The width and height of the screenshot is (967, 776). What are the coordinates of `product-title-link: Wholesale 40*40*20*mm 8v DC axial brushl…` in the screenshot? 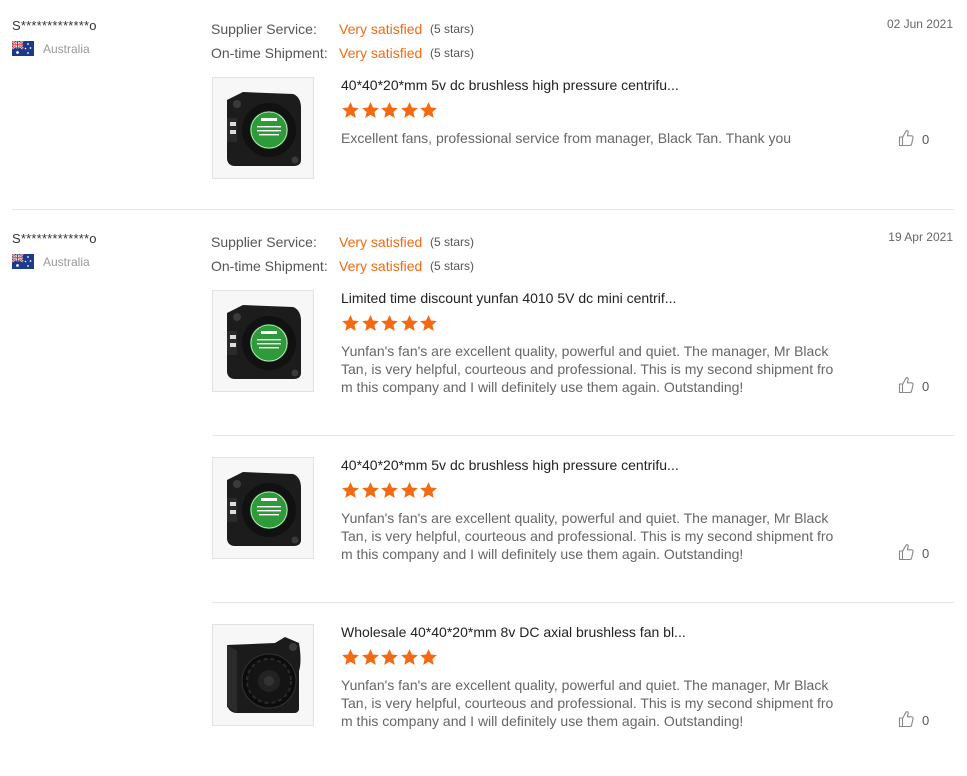 It's located at (513, 632).